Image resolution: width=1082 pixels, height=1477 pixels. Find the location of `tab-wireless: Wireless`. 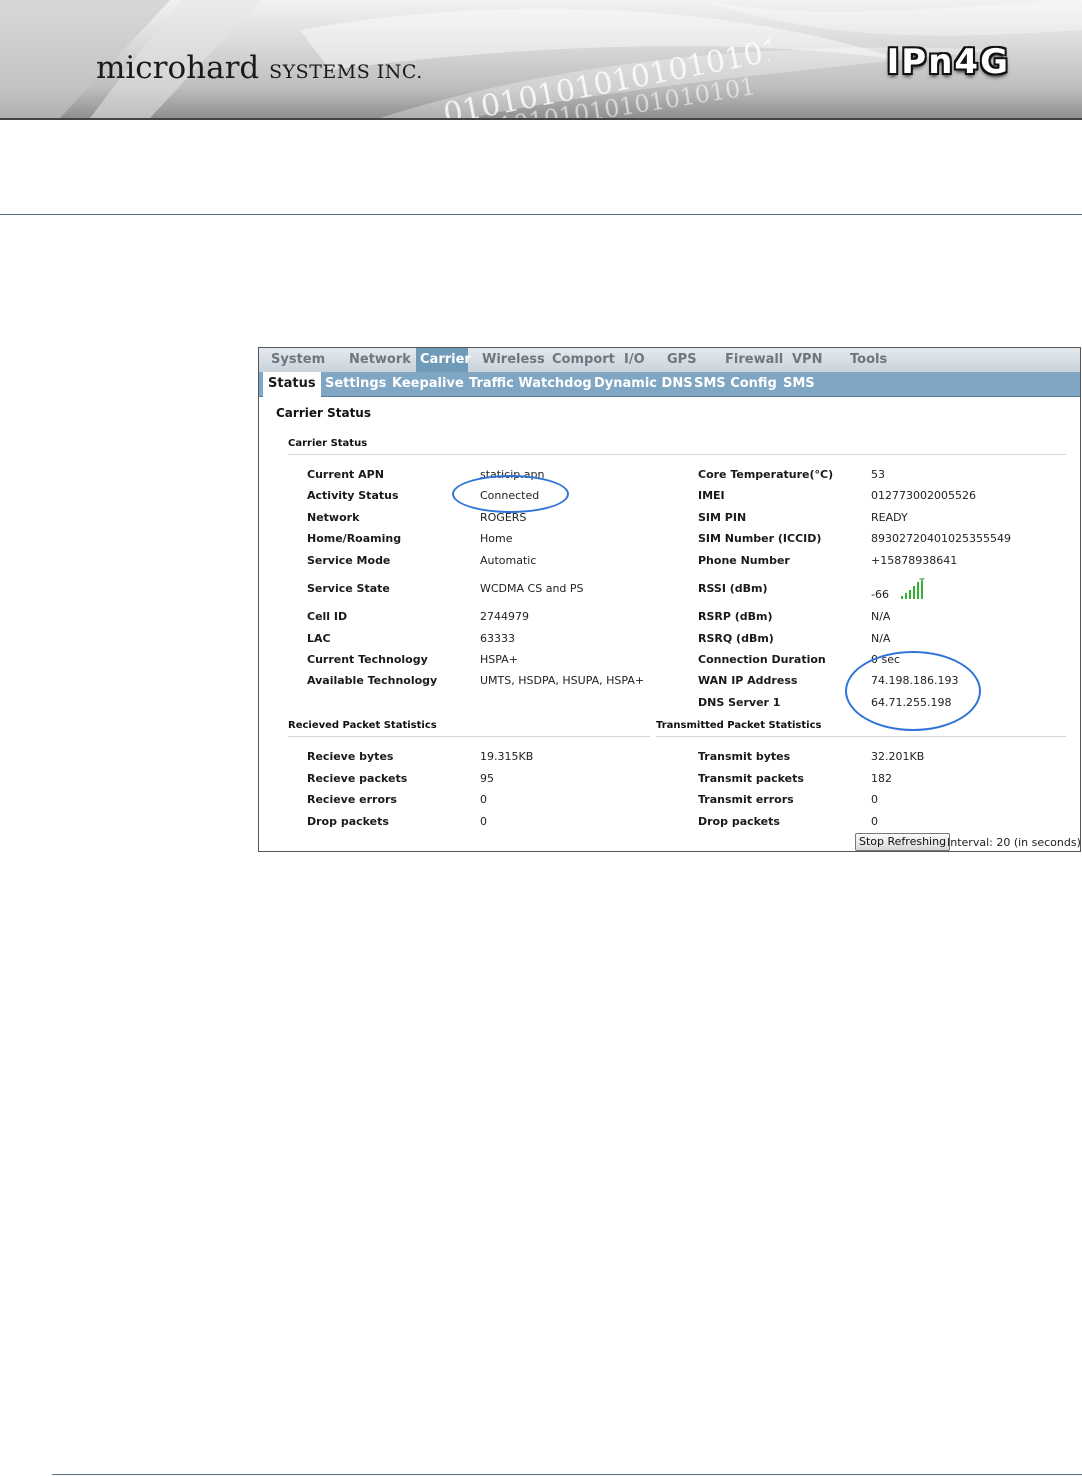

tab-wireless: Wireless is located at coordinates (513, 360).